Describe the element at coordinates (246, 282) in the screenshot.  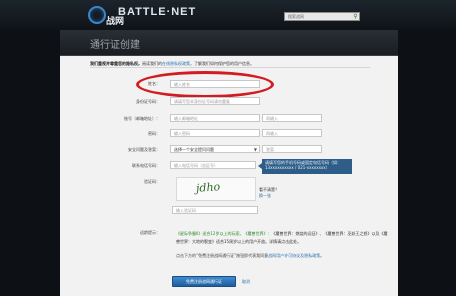
I see `cancel-link: 取消` at that location.